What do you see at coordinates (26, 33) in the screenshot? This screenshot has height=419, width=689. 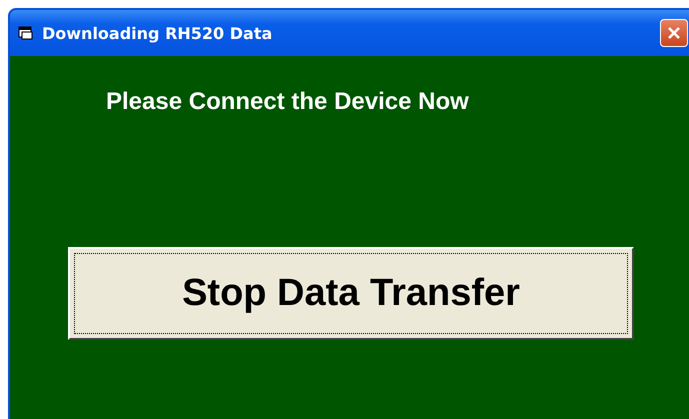 I see `window-icon` at bounding box center [26, 33].